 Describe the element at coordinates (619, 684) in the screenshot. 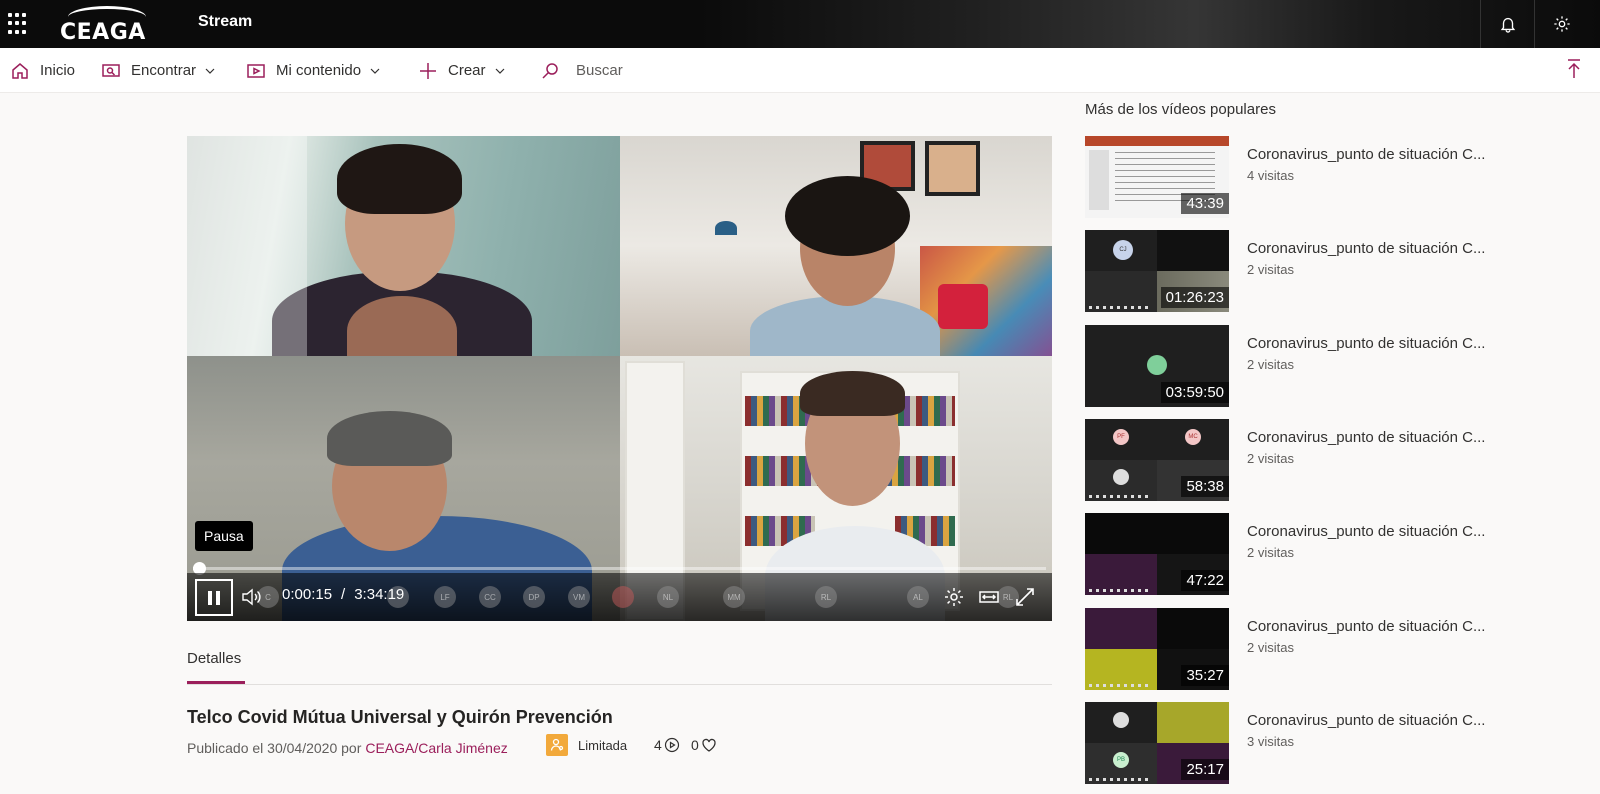

I see `tab-divider` at that location.